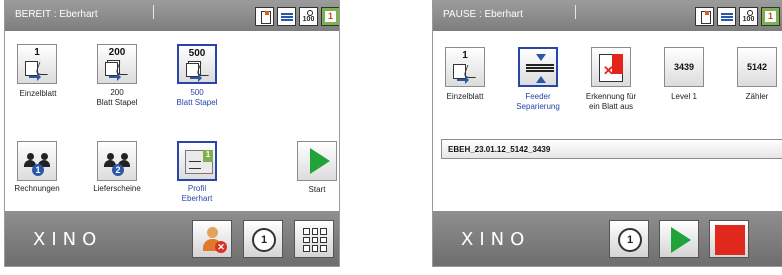 Image resolution: width=782 pixels, height=275 pixels. I want to click on level-1-button: 3439, so click(684, 67).